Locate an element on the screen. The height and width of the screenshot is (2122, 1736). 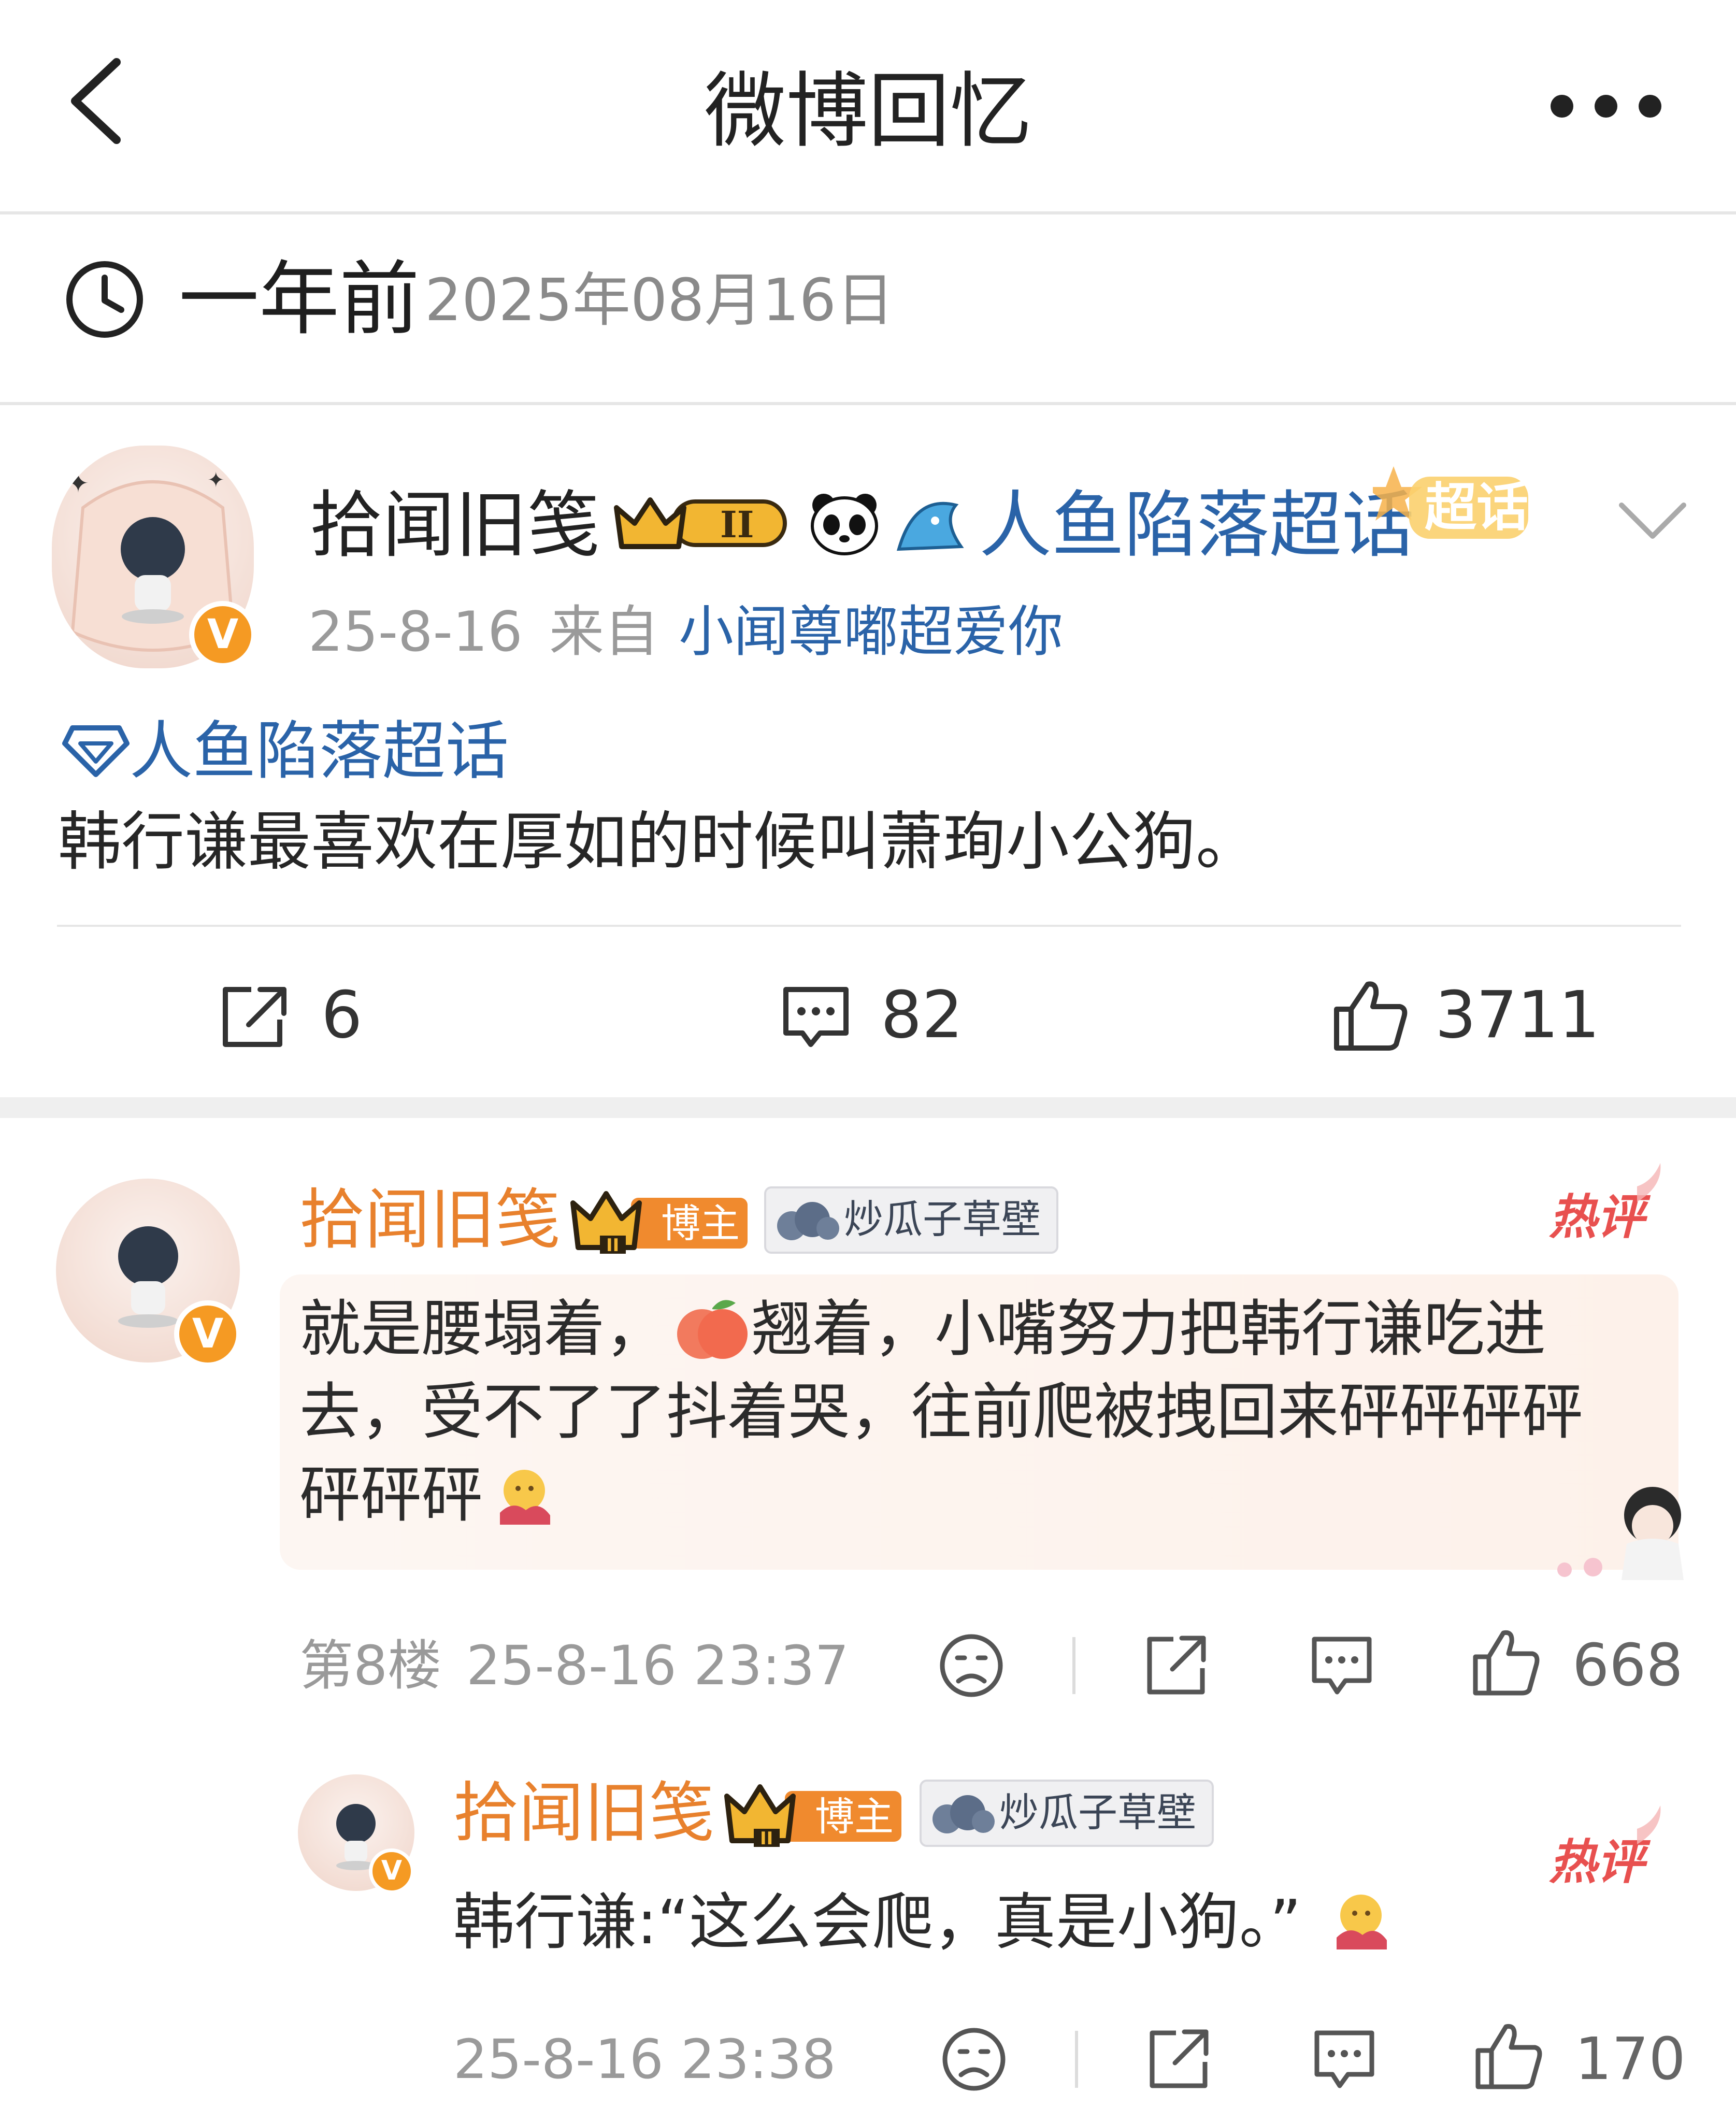
character-sticker-icon is located at coordinates (1620, 1533).